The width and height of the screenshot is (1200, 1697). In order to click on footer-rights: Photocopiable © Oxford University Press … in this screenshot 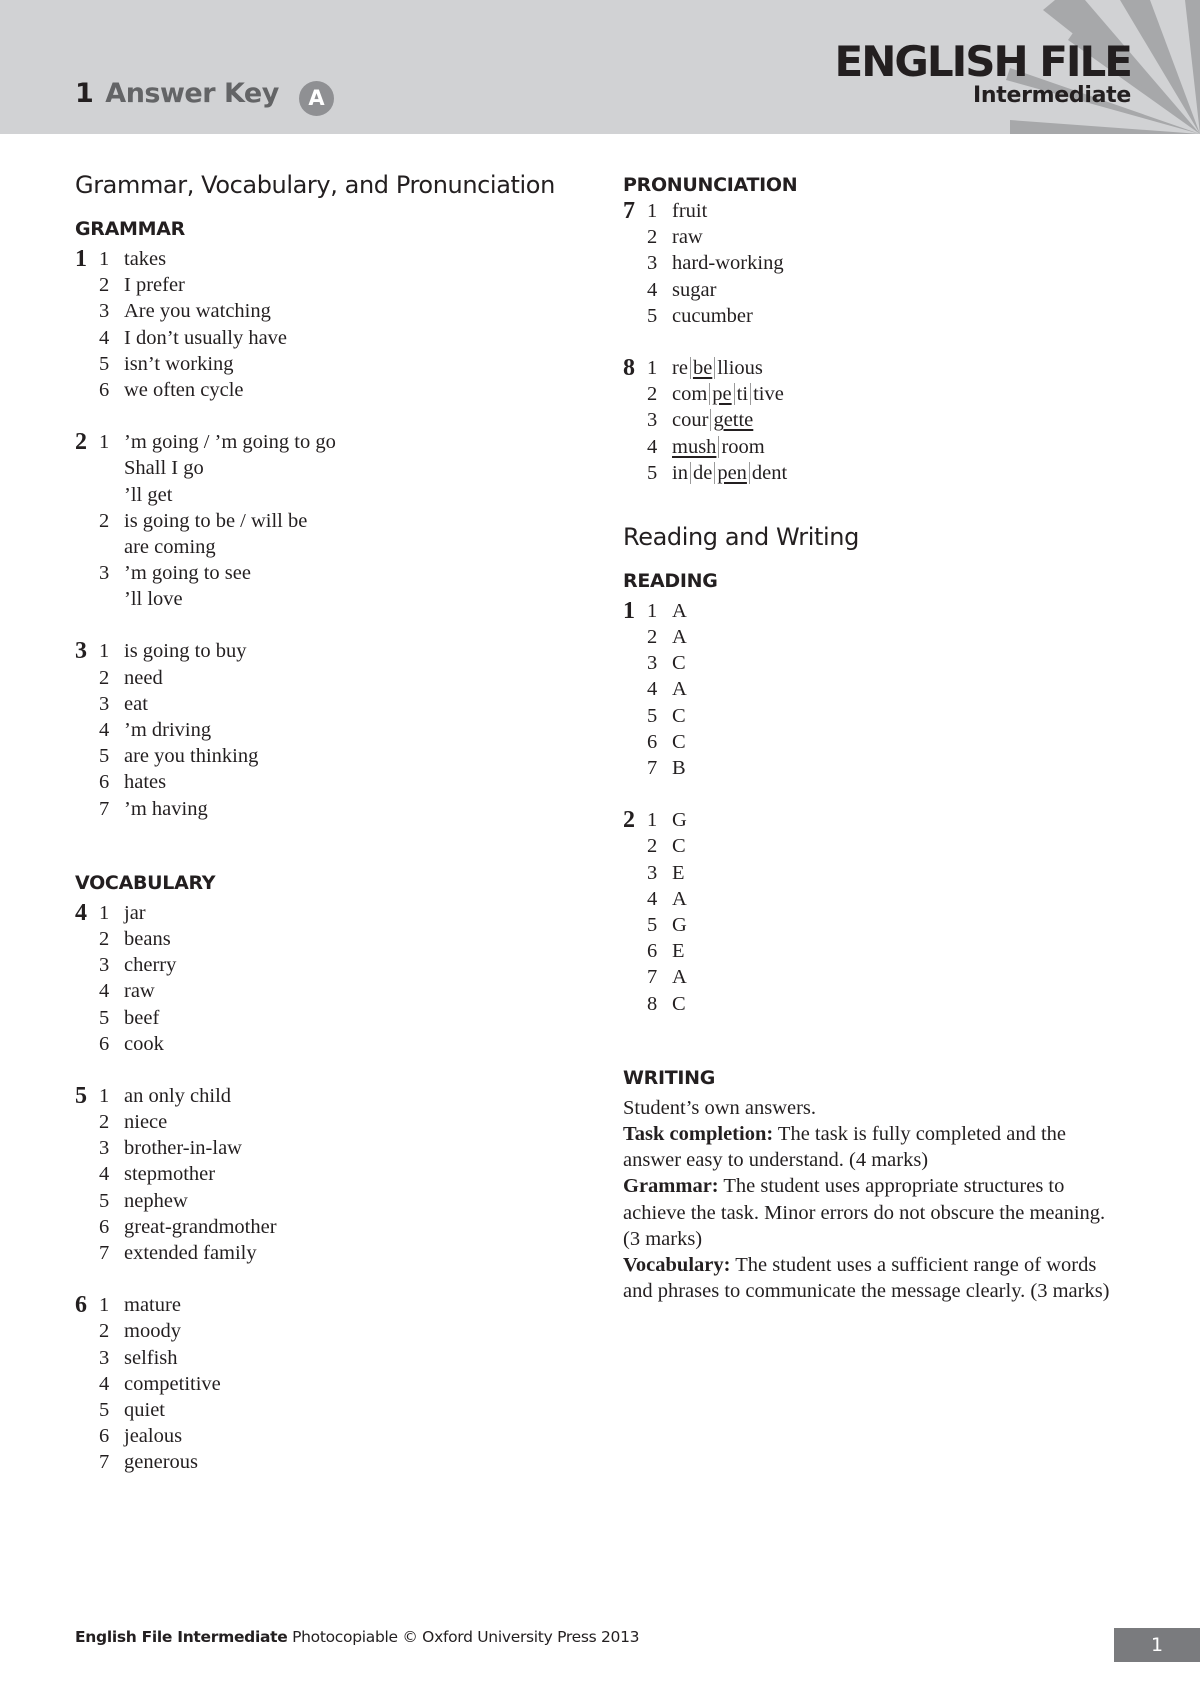, I will do `click(463, 1637)`.